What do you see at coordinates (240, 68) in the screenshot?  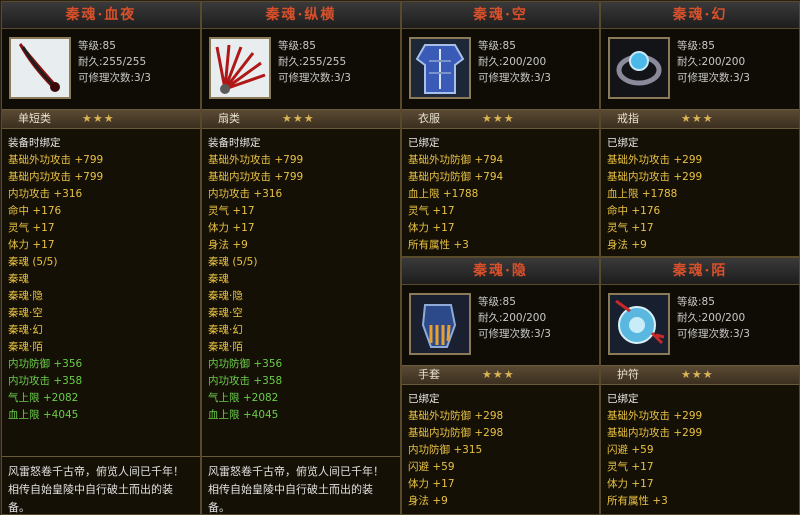 I see `fan-icon` at bounding box center [240, 68].